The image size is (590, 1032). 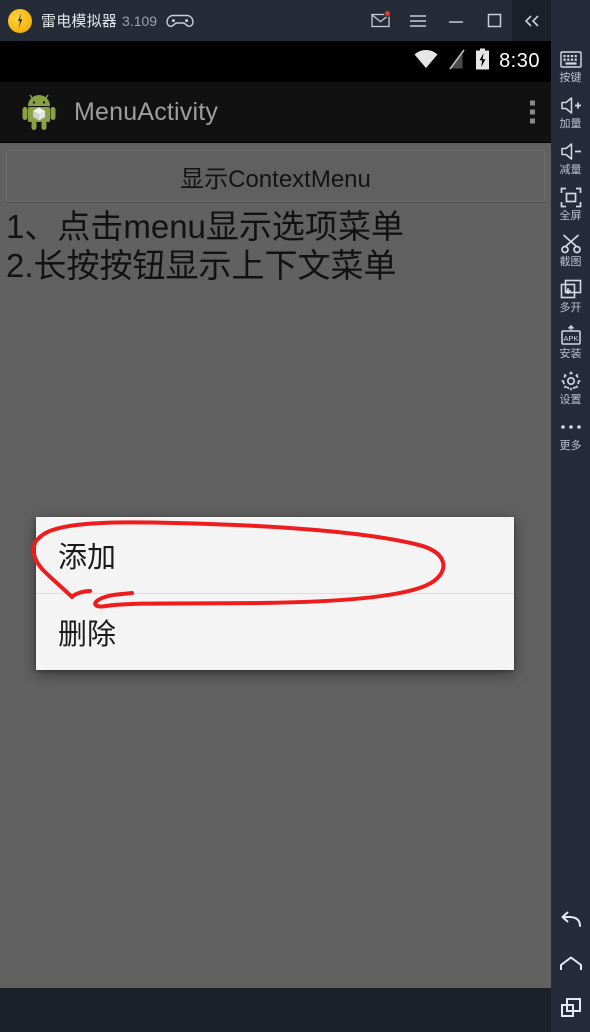 What do you see at coordinates (570, 124) in the screenshot?
I see `sidebar-label: 加量` at bounding box center [570, 124].